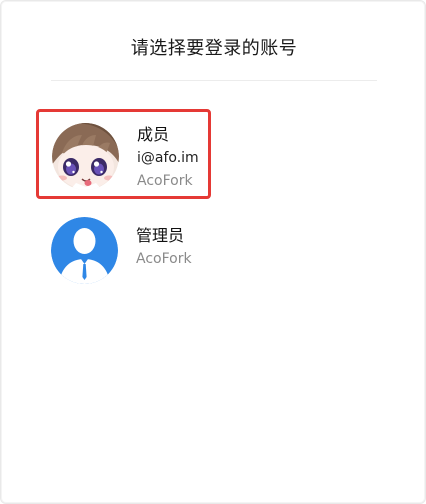  Describe the element at coordinates (164, 247) in the screenshot. I see `account-info: 管理员 AcoFork` at that location.